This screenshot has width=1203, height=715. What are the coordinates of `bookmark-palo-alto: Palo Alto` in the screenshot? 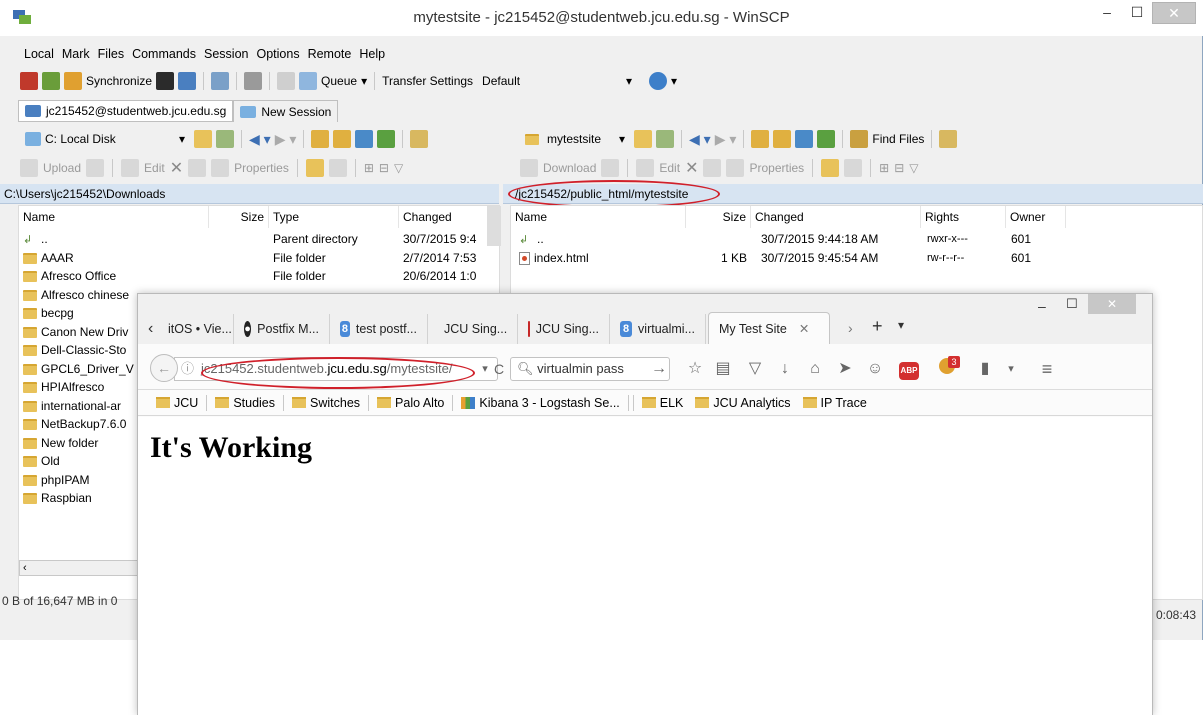 It's located at (410, 403).